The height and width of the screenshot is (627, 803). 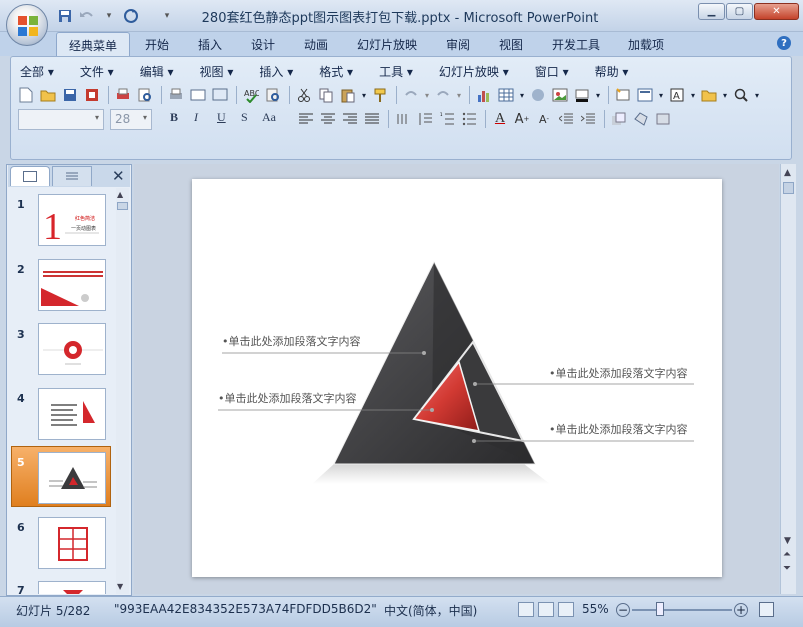 What do you see at coordinates (198, 95) in the screenshot?
I see `preview-icon` at bounding box center [198, 95].